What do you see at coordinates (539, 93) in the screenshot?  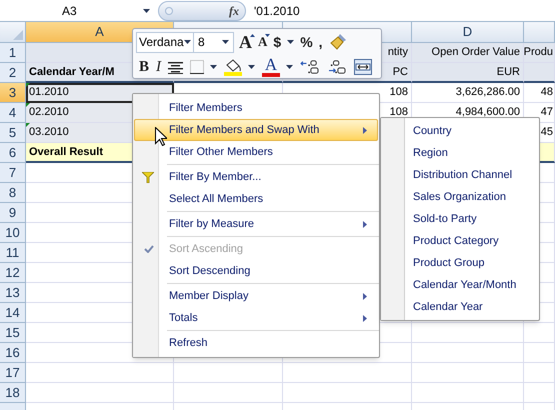 I see `table-cell: 48` at bounding box center [539, 93].